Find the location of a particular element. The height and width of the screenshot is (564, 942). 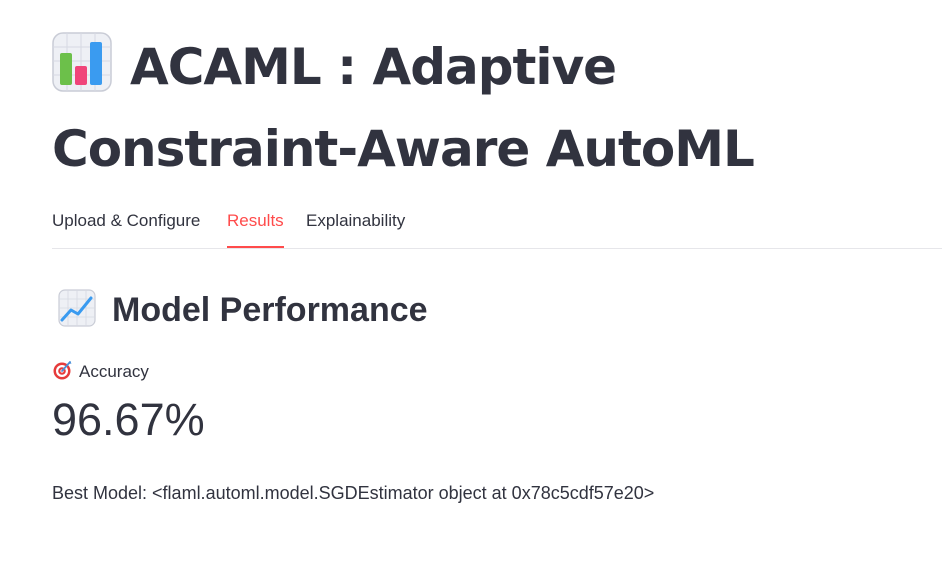

section-subheader-text: Model Performance is located at coordinates (270, 310).